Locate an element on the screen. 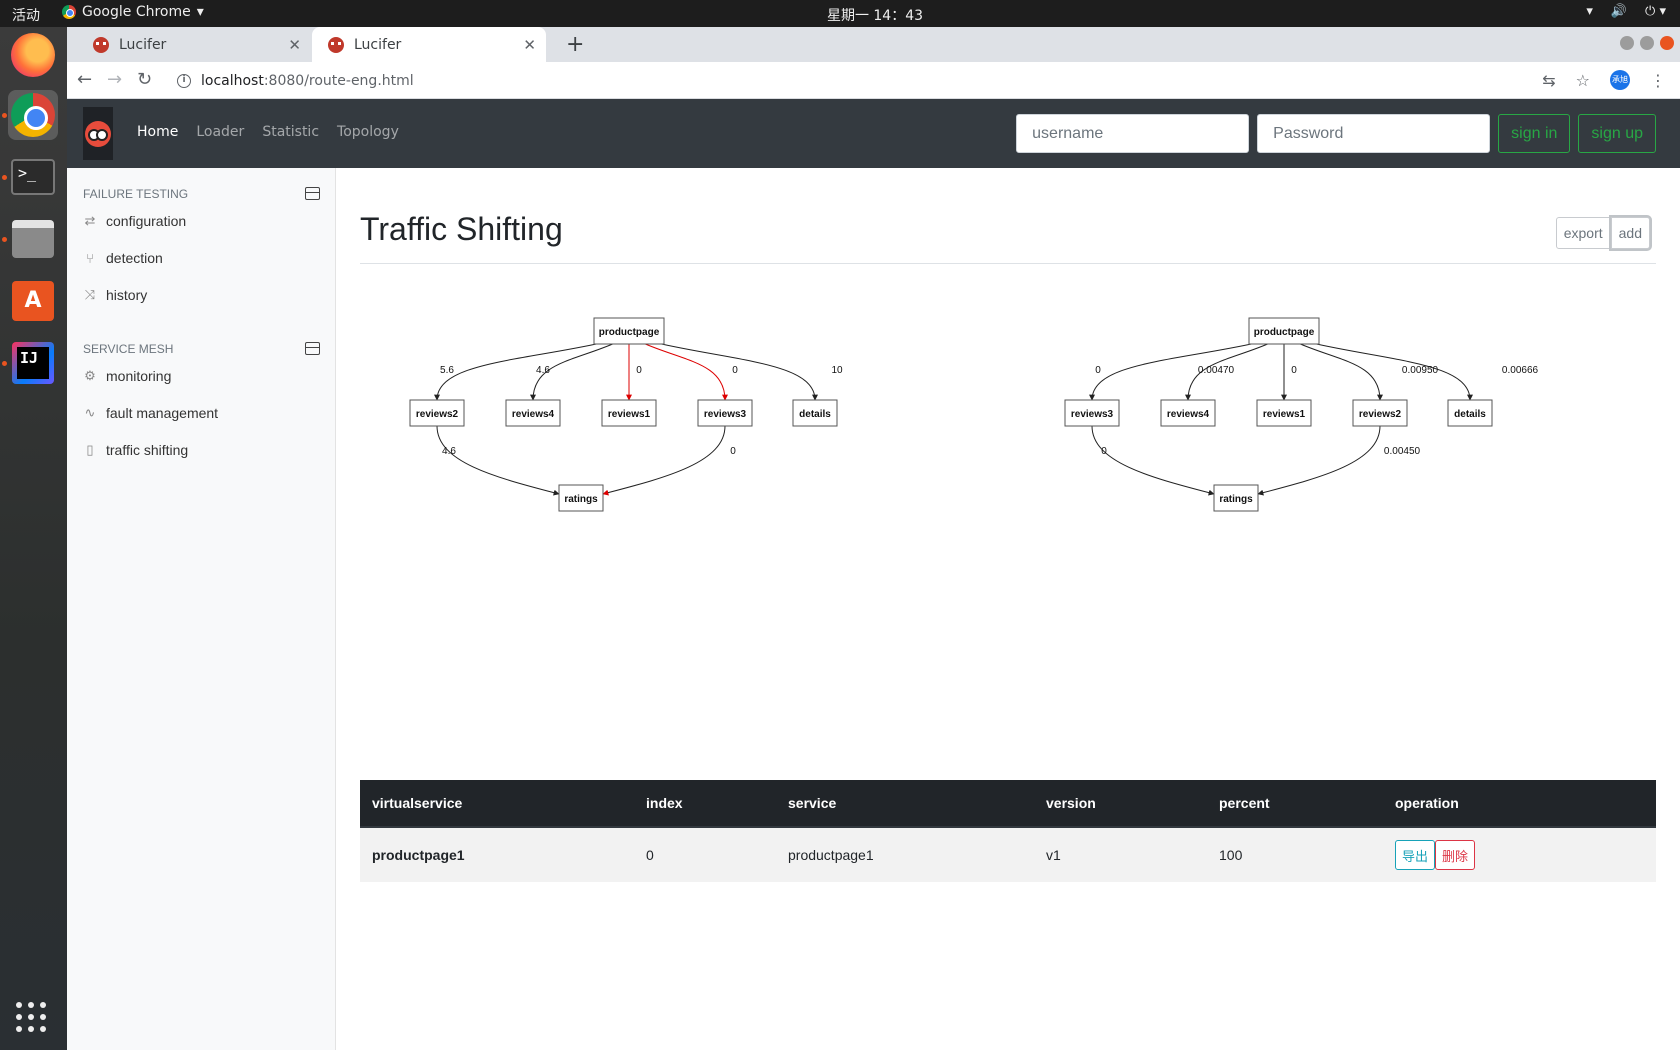 Image resolution: width=1680 pixels, height=1050 pixels. kebab-menu-icon: ⋮ is located at coordinates (1658, 80).